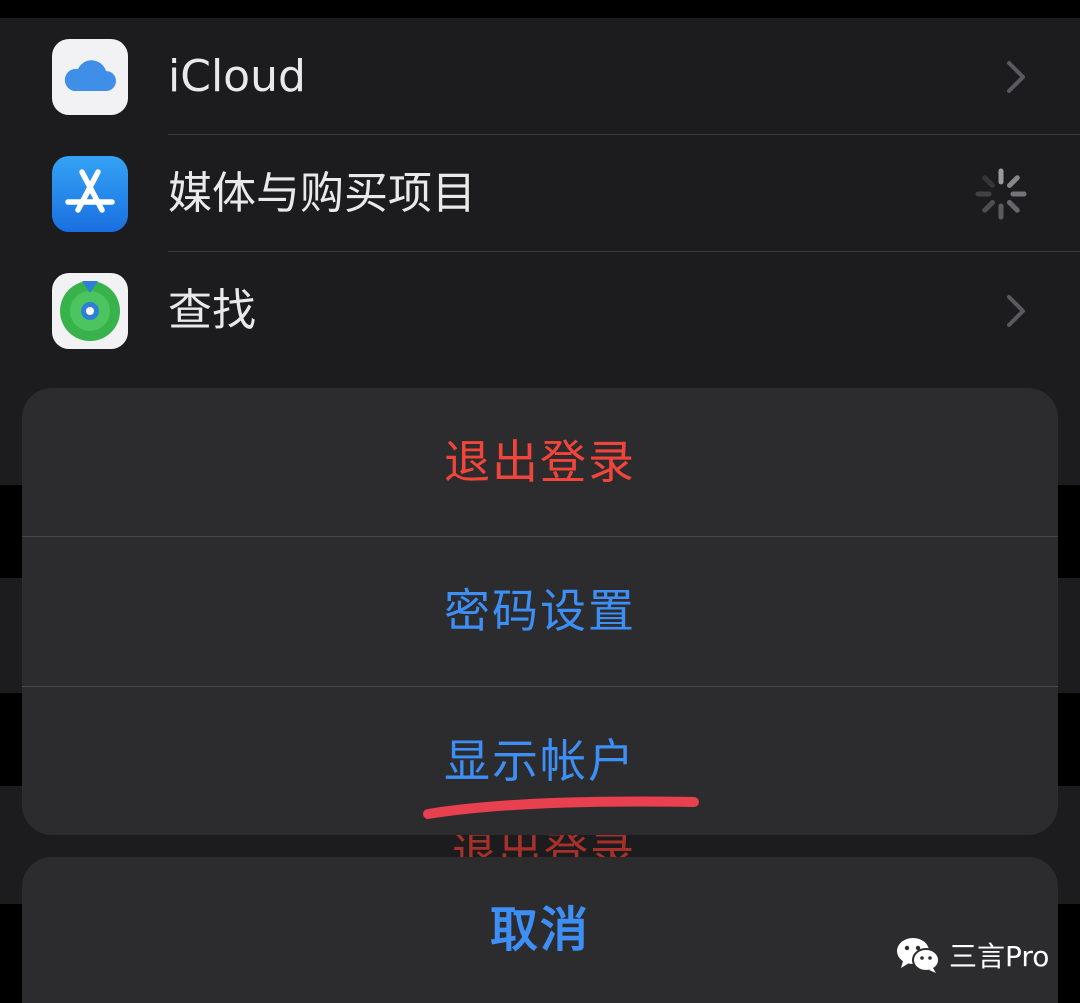 The image size is (1080, 1003). Describe the element at coordinates (540, 462) in the screenshot. I see `sign-out-button: 退出登录` at that location.